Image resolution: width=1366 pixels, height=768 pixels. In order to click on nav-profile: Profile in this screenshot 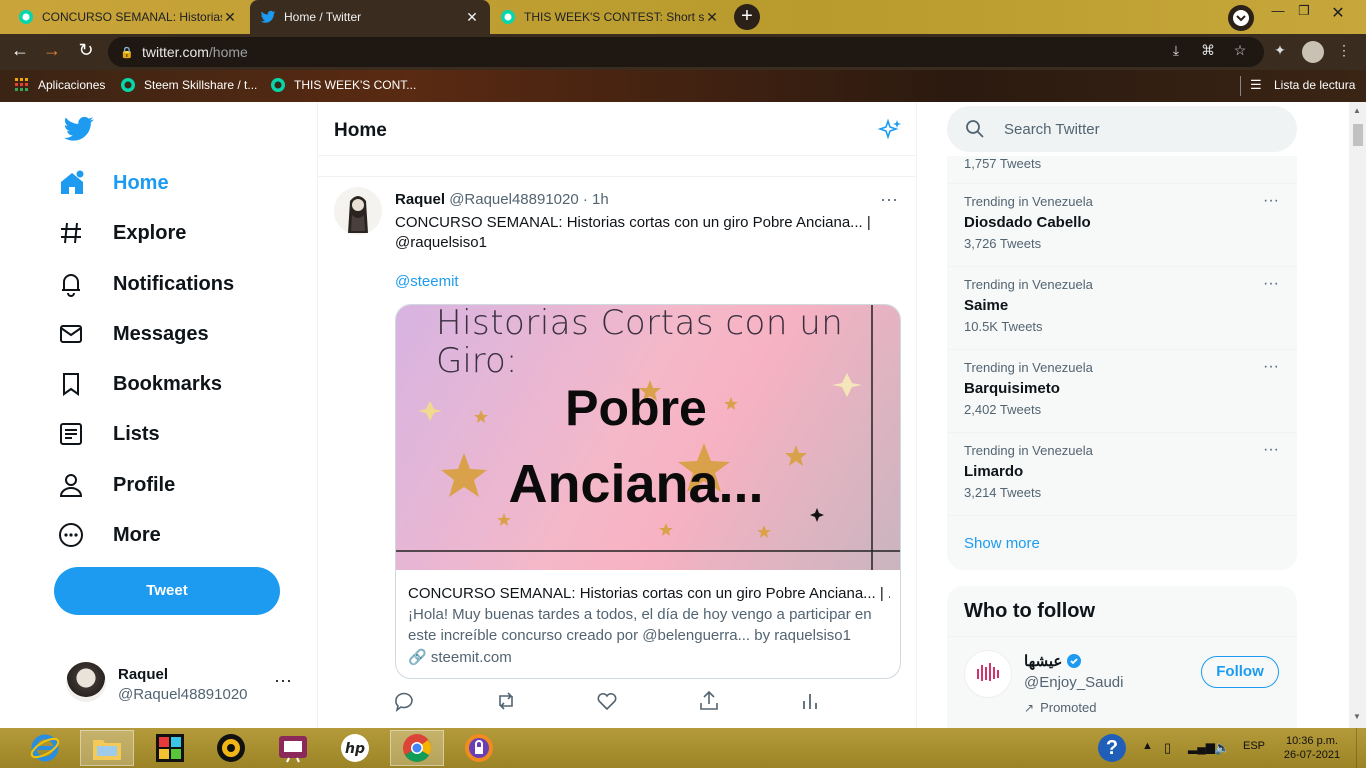, I will do `click(116, 485)`.